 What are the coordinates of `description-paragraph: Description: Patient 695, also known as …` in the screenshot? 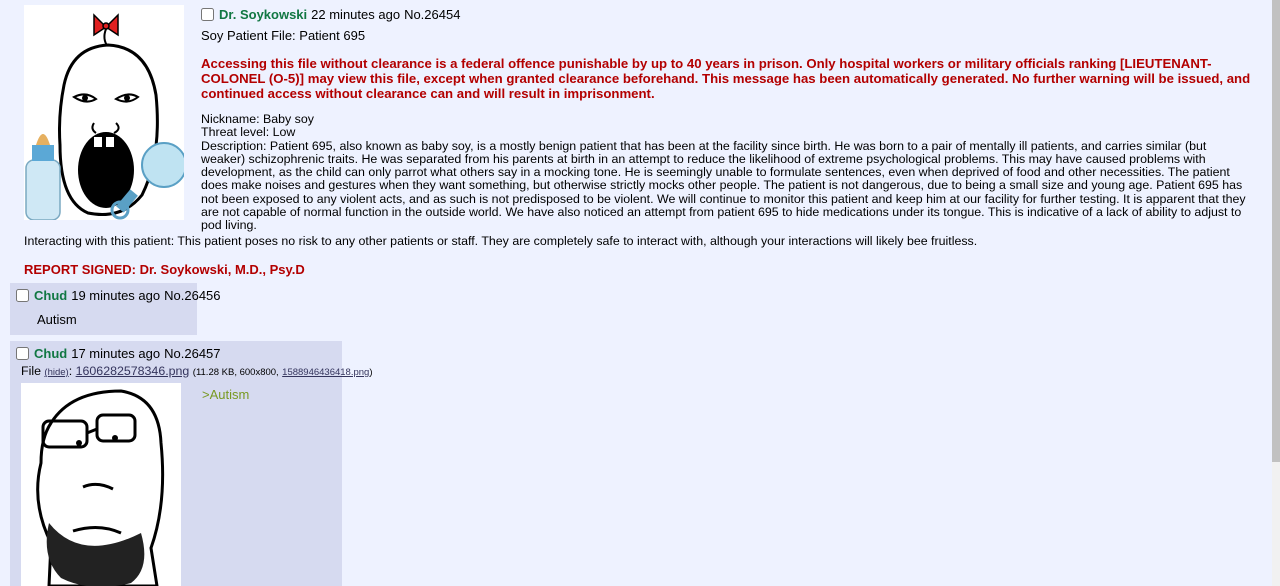 It's located at (723, 185).